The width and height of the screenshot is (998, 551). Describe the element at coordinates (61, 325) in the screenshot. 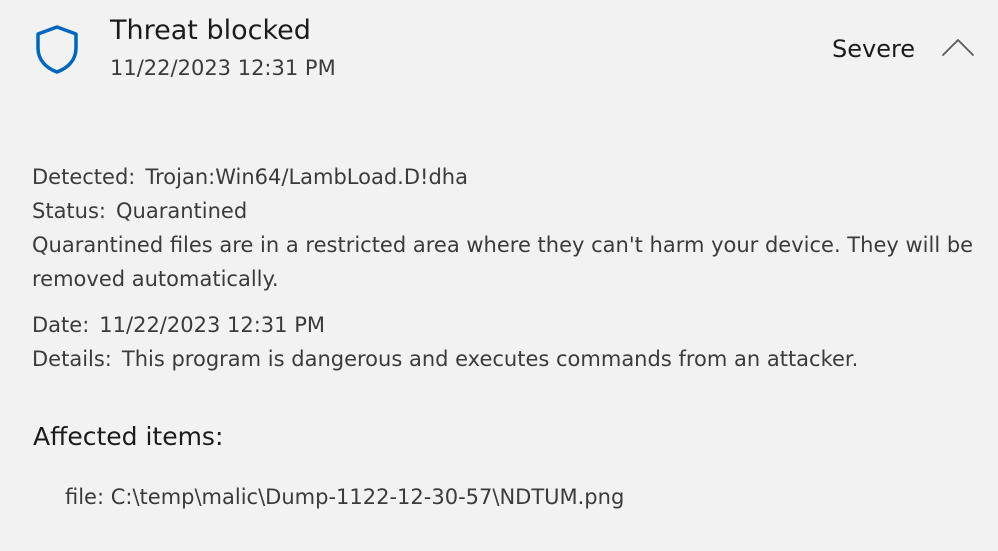

I see `date-label: Date:` at that location.